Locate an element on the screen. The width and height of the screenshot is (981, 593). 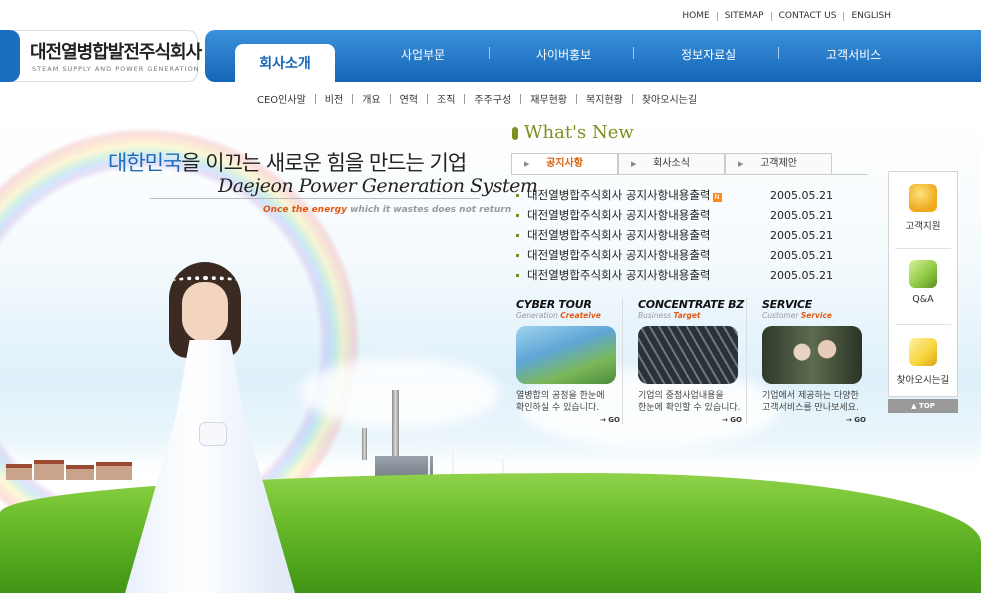
company-logo: 대전열병합발전주식회사 is located at coordinates (116, 51).